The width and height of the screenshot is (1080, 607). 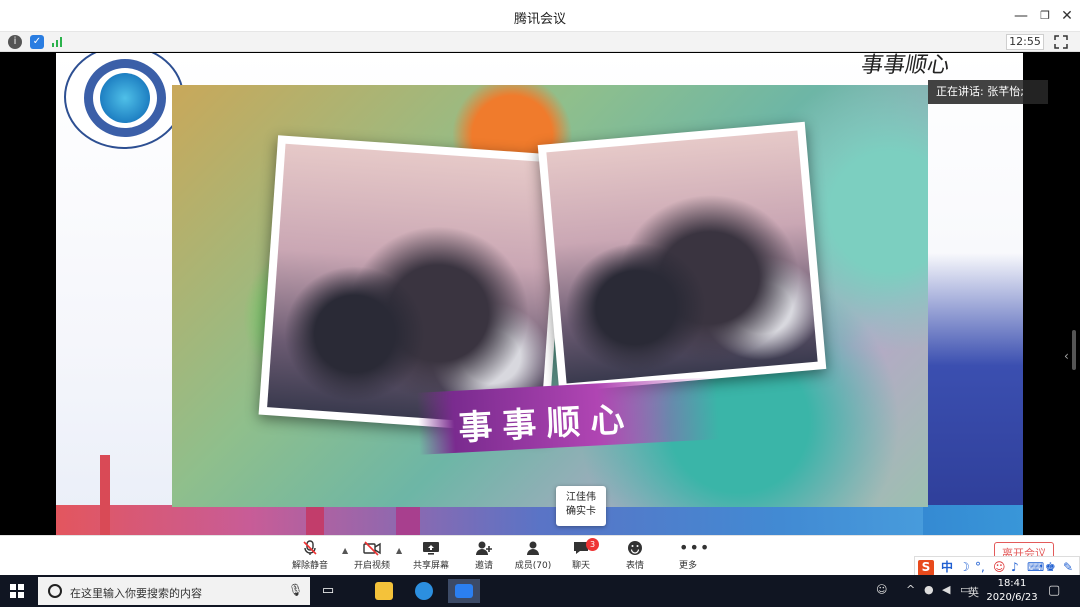 What do you see at coordinates (371, 566) in the screenshot?
I see `start-video-label: 开启视频` at bounding box center [371, 566].